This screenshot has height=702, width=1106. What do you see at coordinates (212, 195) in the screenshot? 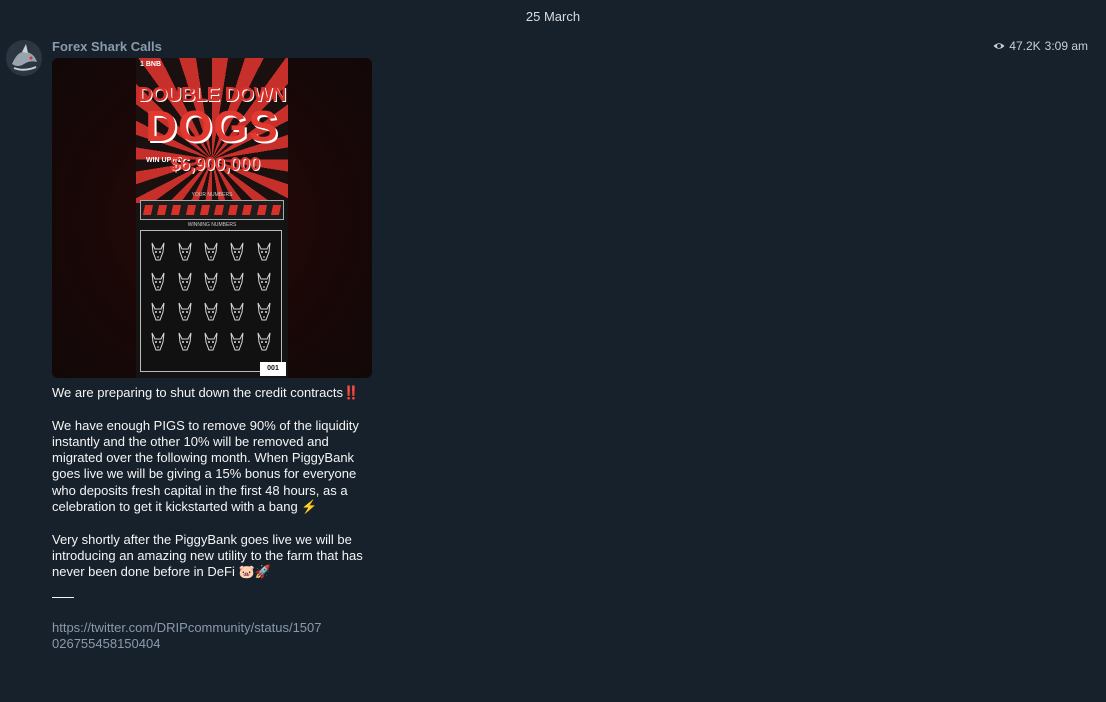
I see `your-numbers-label: YOUR NUMBERS` at bounding box center [212, 195].